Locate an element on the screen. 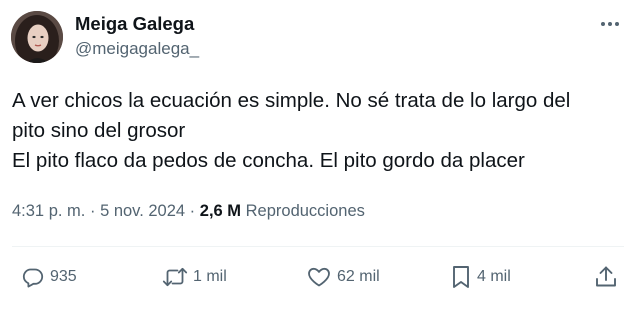  like-button: 62 mil is located at coordinates (343, 277).